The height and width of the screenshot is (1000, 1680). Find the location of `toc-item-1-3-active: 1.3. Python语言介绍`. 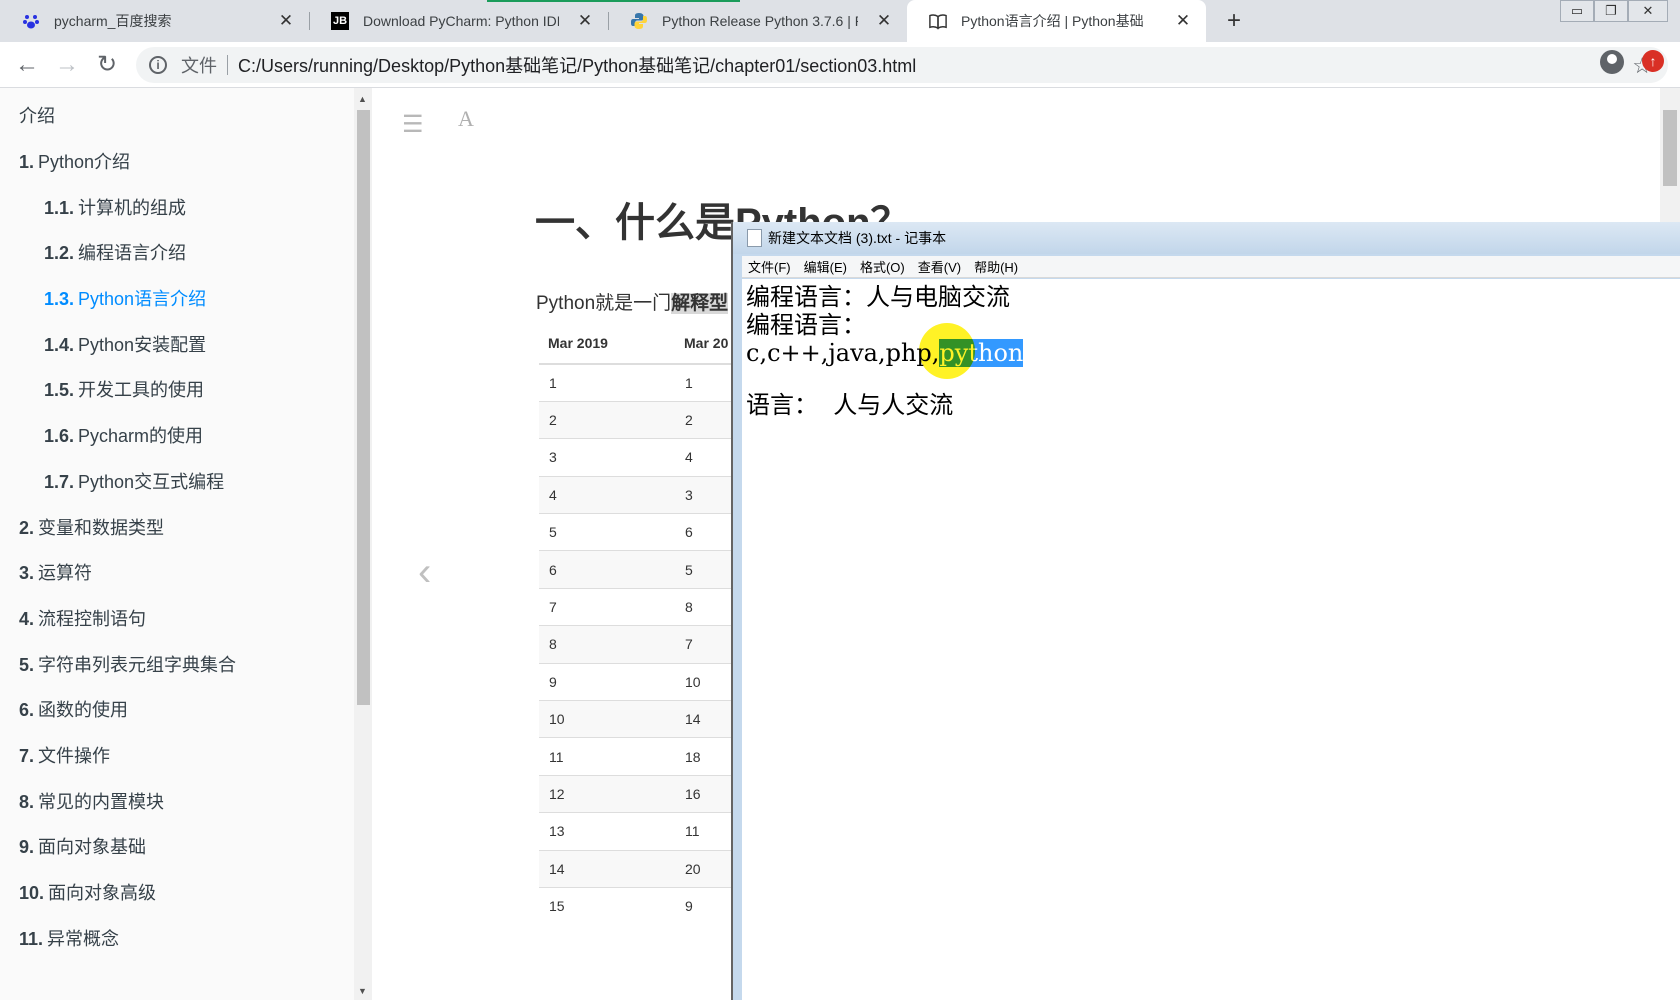

toc-item-1-3-active: 1.3. Python语言介绍 is located at coordinates (125, 298).